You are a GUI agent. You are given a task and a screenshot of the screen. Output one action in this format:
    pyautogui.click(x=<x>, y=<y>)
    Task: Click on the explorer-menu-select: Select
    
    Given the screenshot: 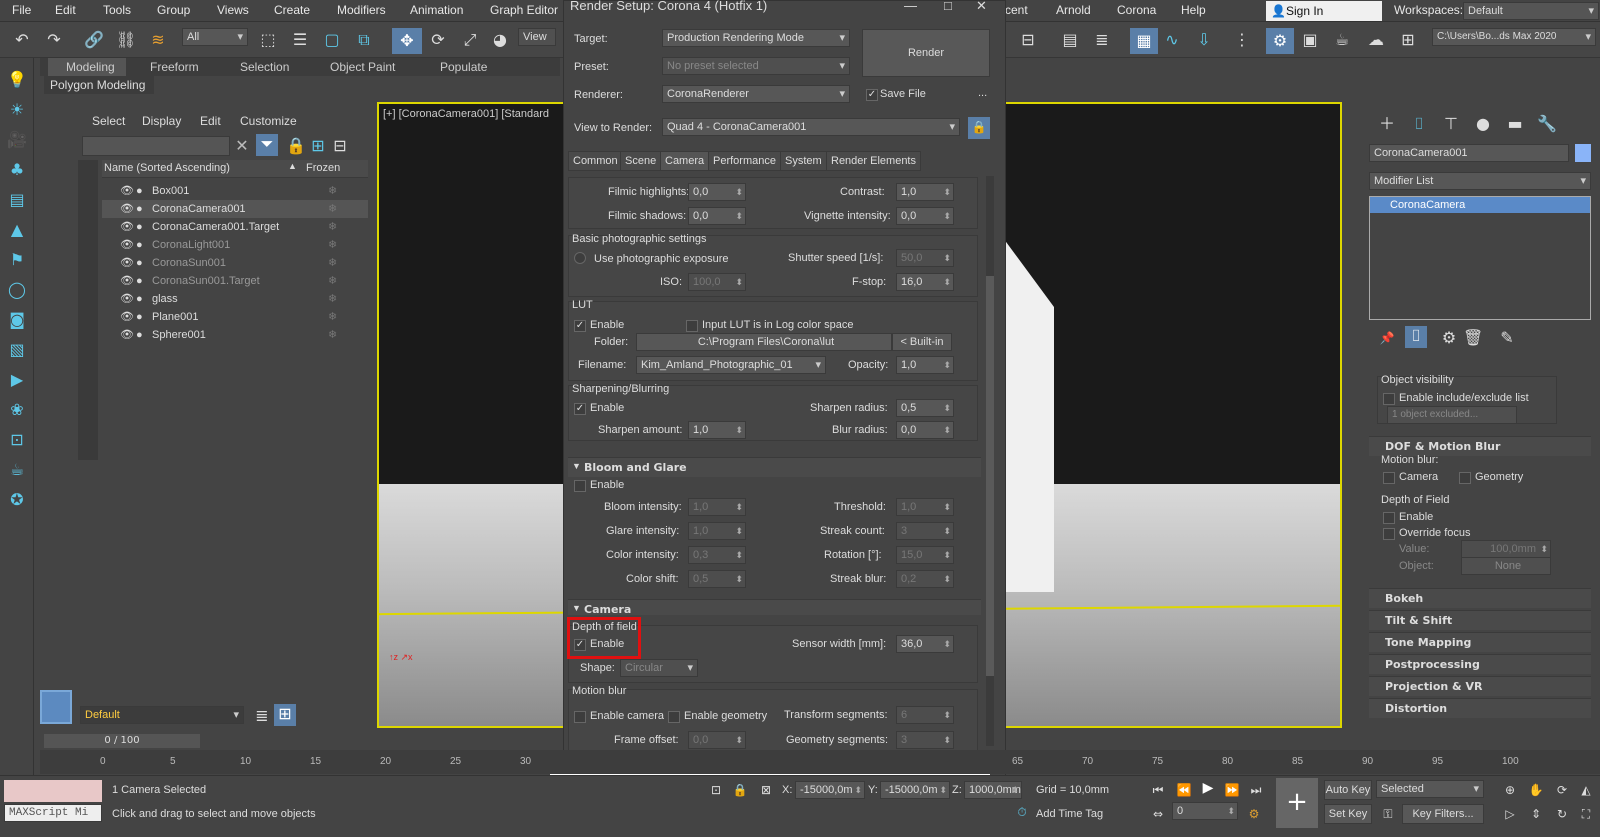 What is the action you would take?
    pyautogui.click(x=108, y=121)
    